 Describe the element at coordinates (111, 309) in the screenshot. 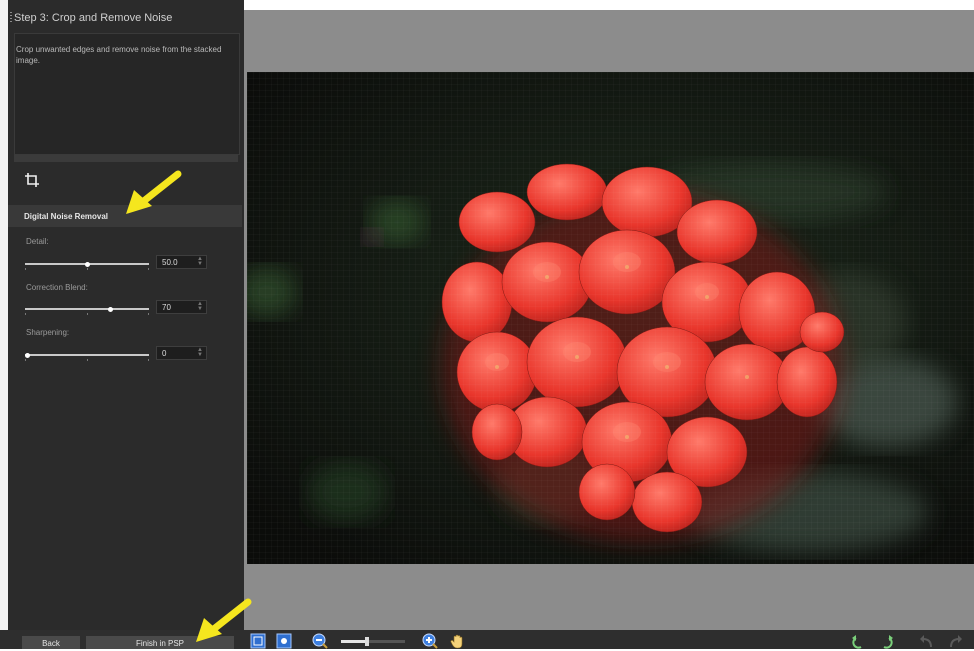

I see `correction-blend-slider-thumb` at that location.